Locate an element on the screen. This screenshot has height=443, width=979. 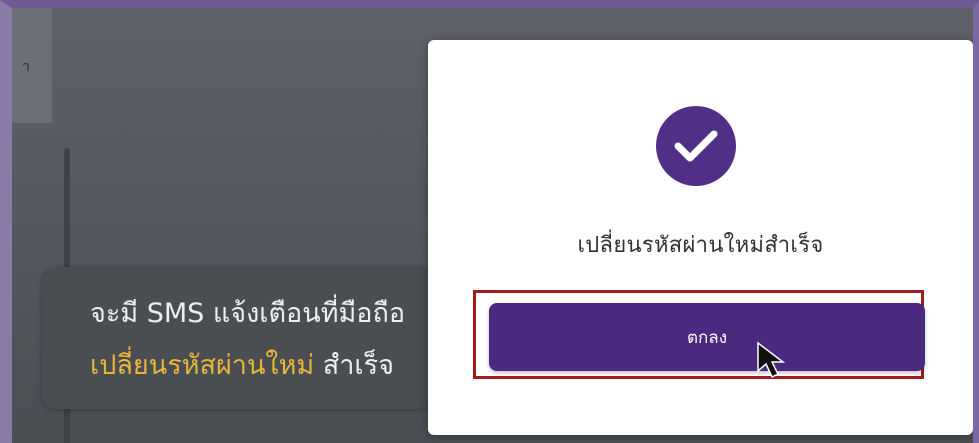
callout-line-1: จะมี SMS แจ้งเตือนที่มือถือ is located at coordinates (248, 313).